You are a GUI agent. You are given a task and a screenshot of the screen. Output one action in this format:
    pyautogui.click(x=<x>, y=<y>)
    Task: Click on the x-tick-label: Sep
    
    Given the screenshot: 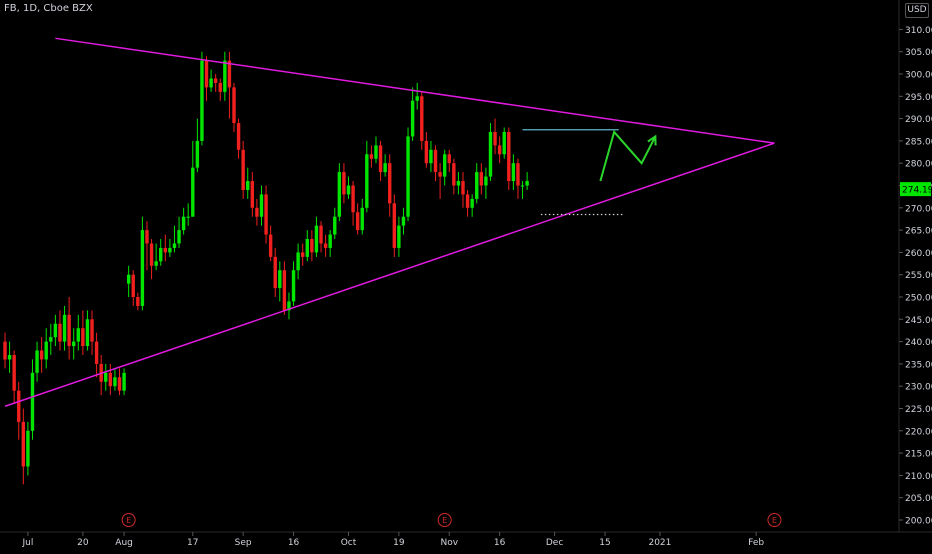 What is the action you would take?
    pyautogui.click(x=243, y=543)
    